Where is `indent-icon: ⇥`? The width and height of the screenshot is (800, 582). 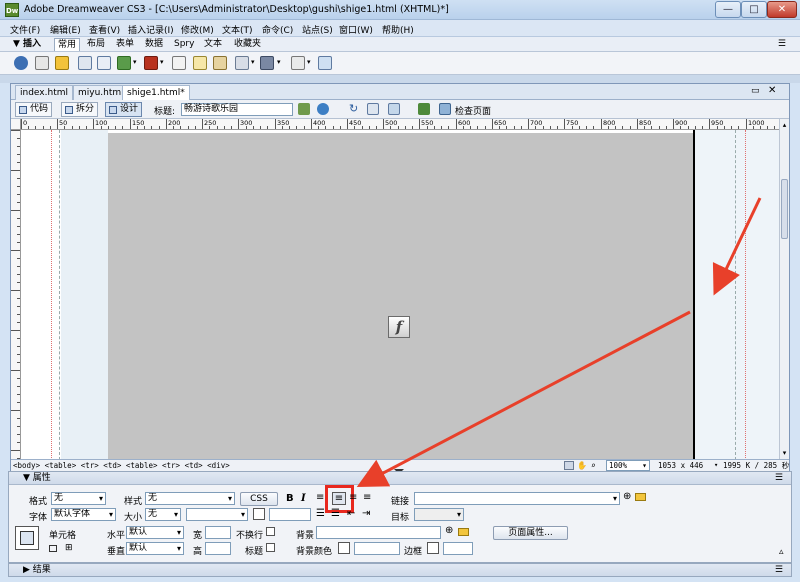
indent-icon: ⇥ is located at coordinates (366, 513).